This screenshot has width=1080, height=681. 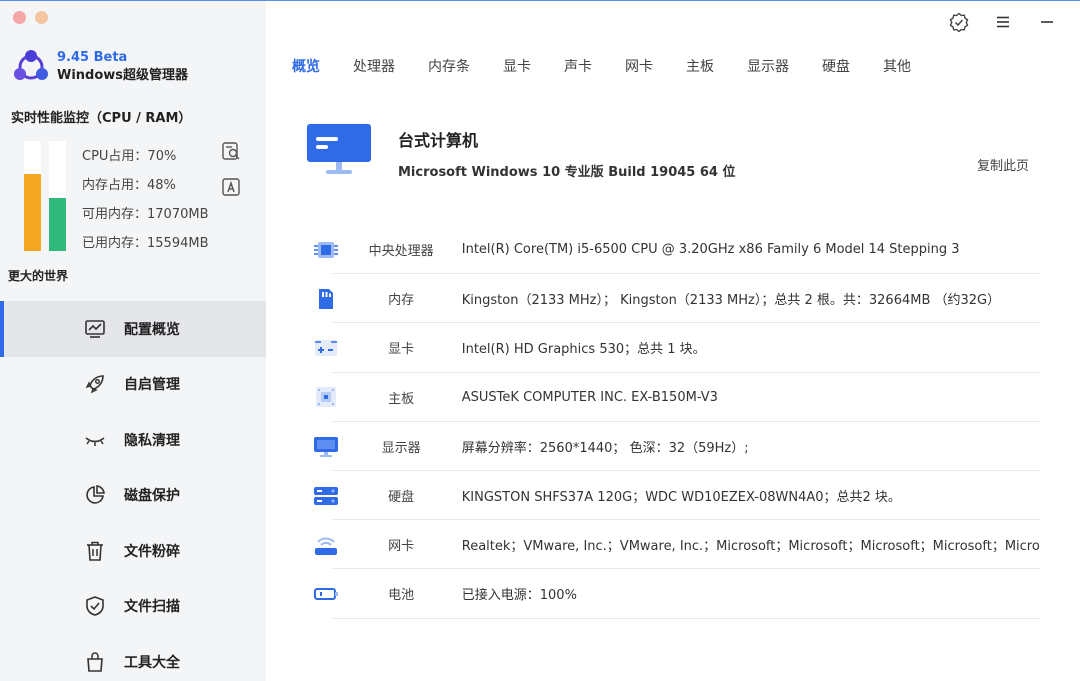 What do you see at coordinates (95, 606) in the screenshot?
I see `shield-check-icon` at bounding box center [95, 606].